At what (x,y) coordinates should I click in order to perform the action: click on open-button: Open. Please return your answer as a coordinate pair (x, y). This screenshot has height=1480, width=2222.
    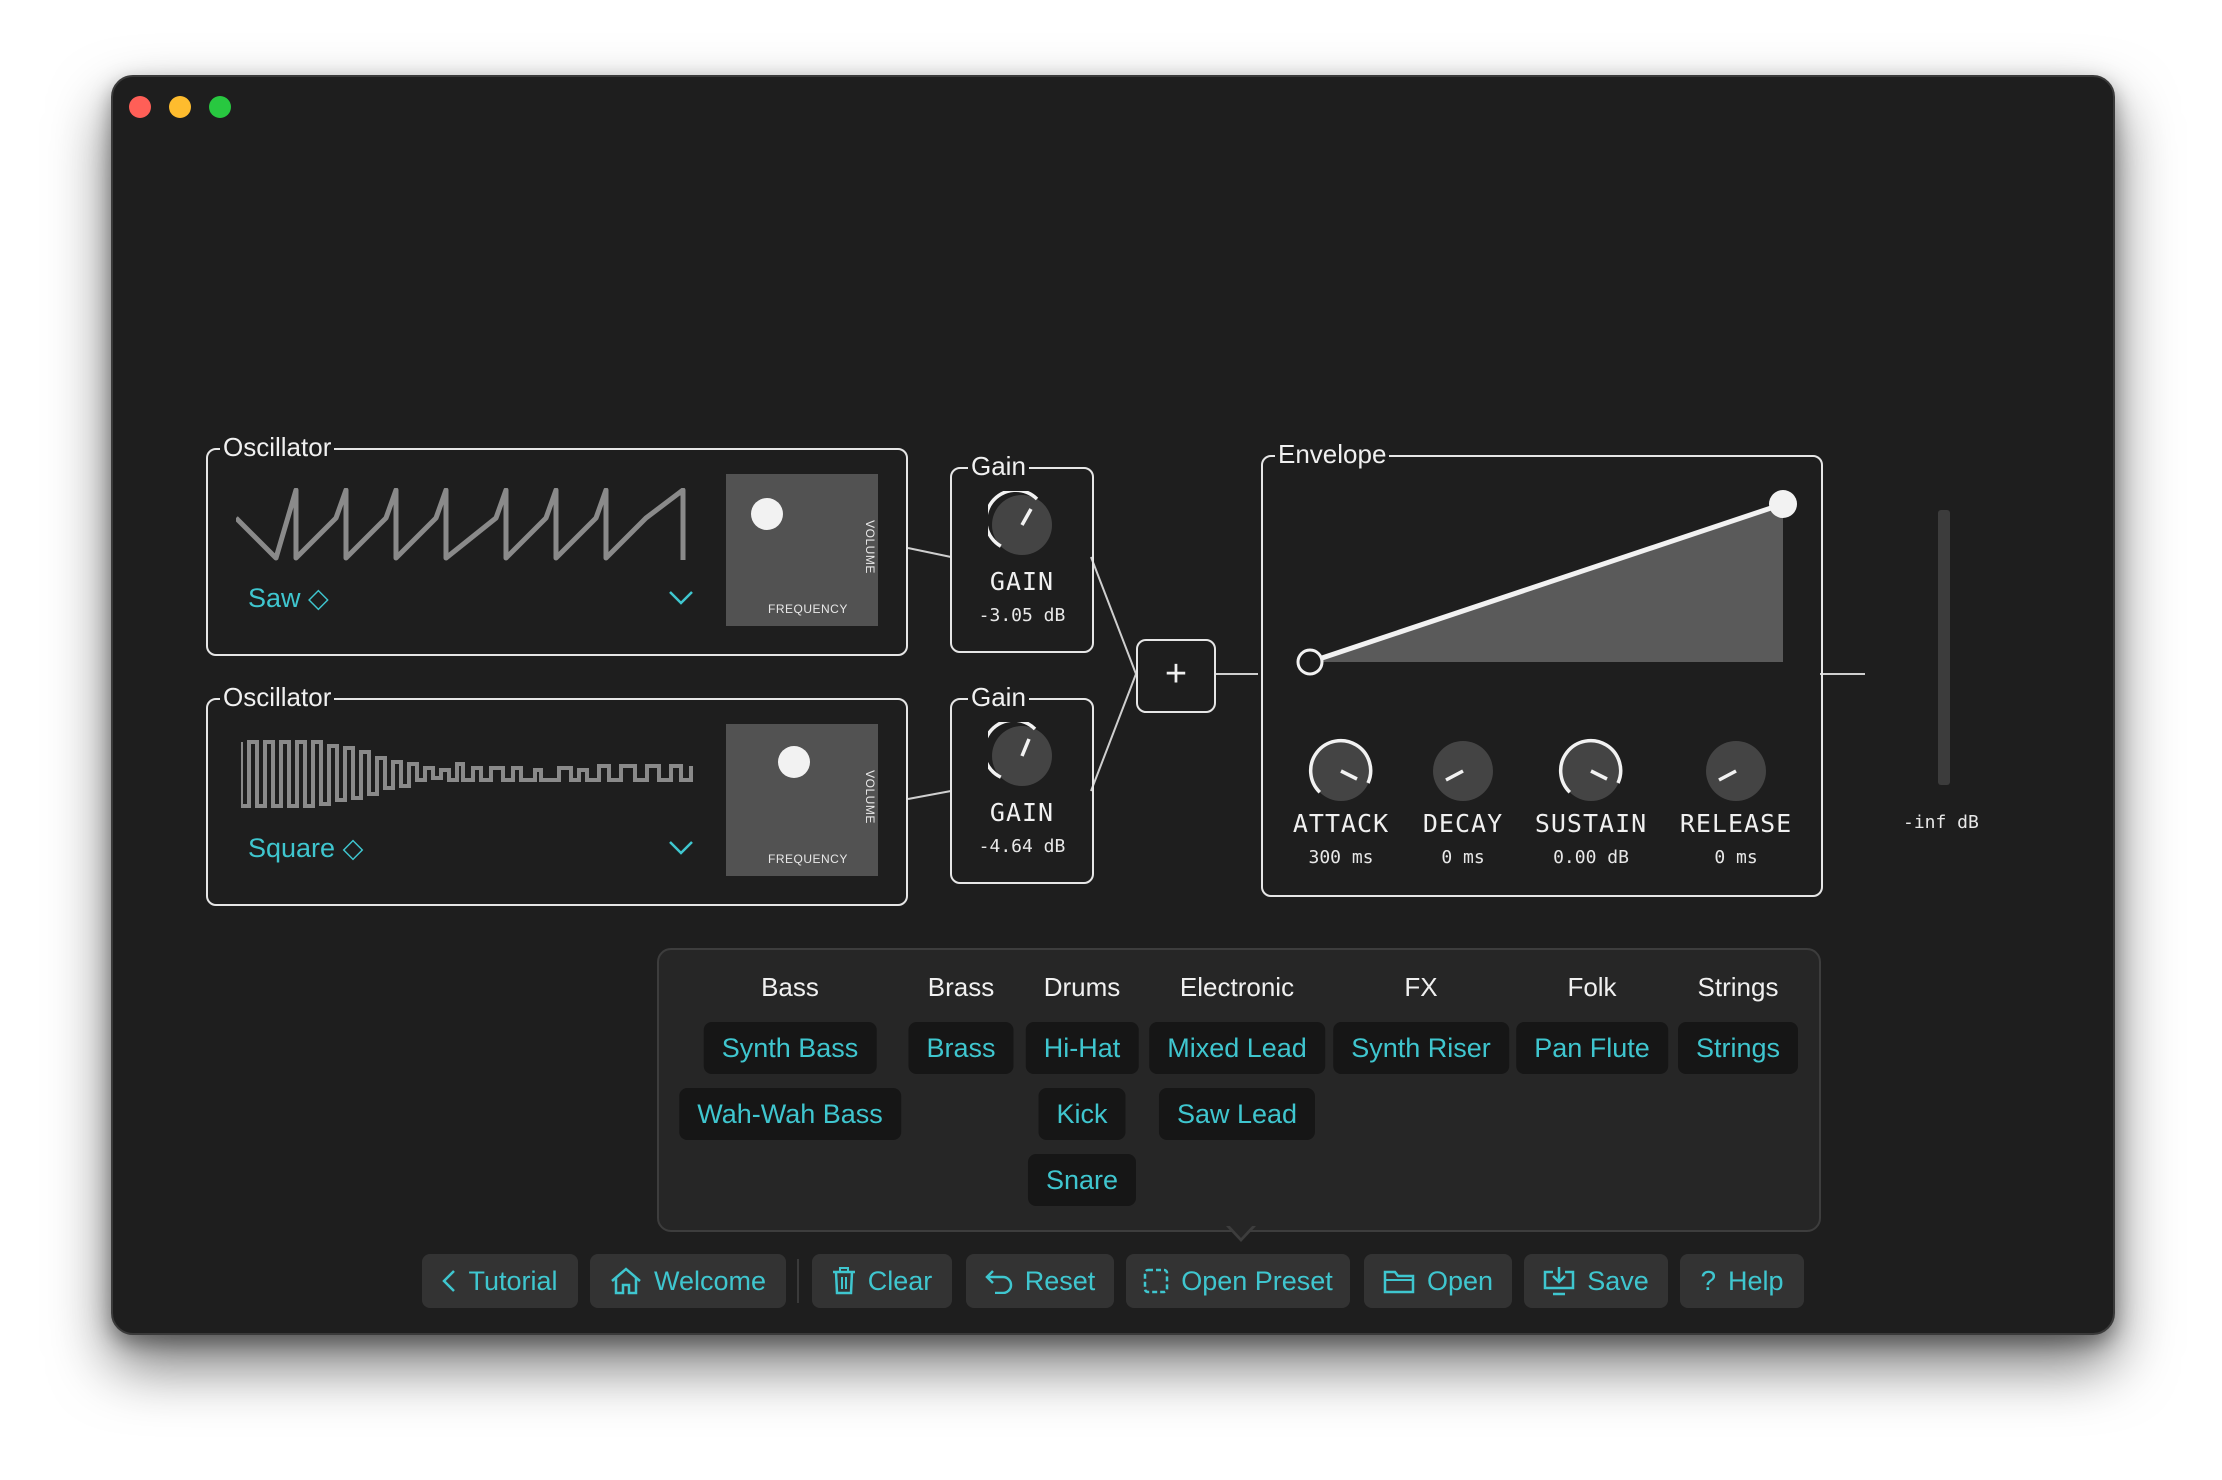
    Looking at the image, I should click on (1438, 1281).